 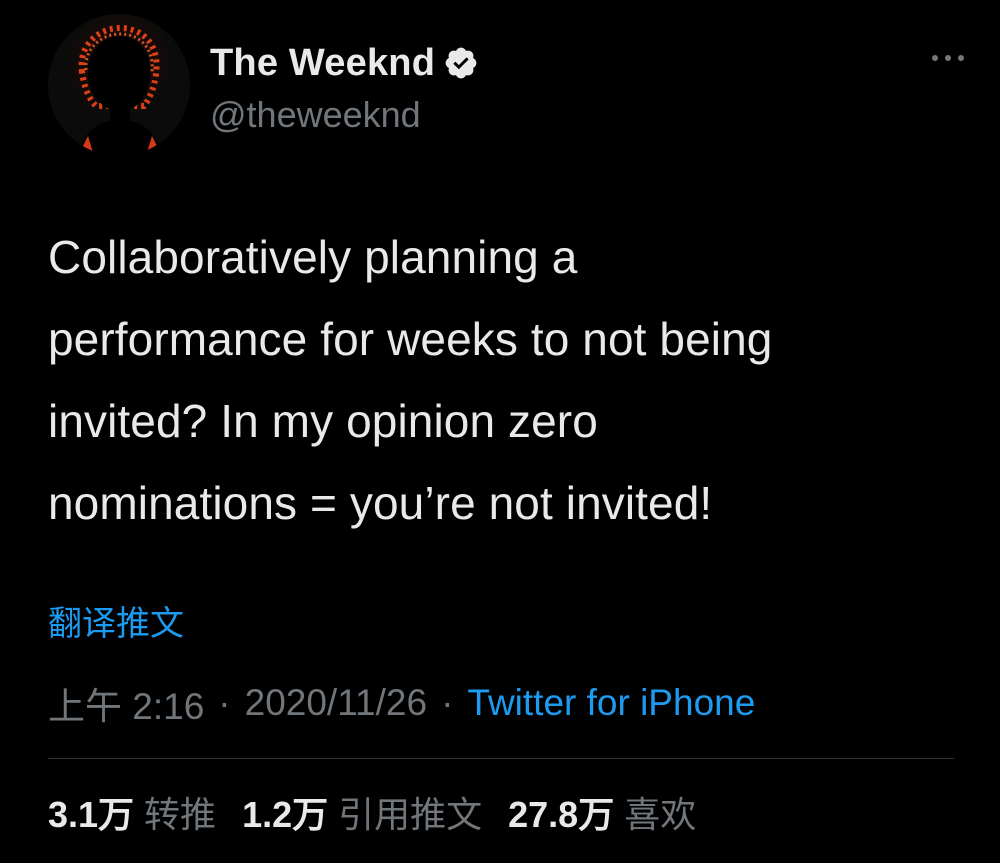 I want to click on verified-badge-icon, so click(x=461, y=63).